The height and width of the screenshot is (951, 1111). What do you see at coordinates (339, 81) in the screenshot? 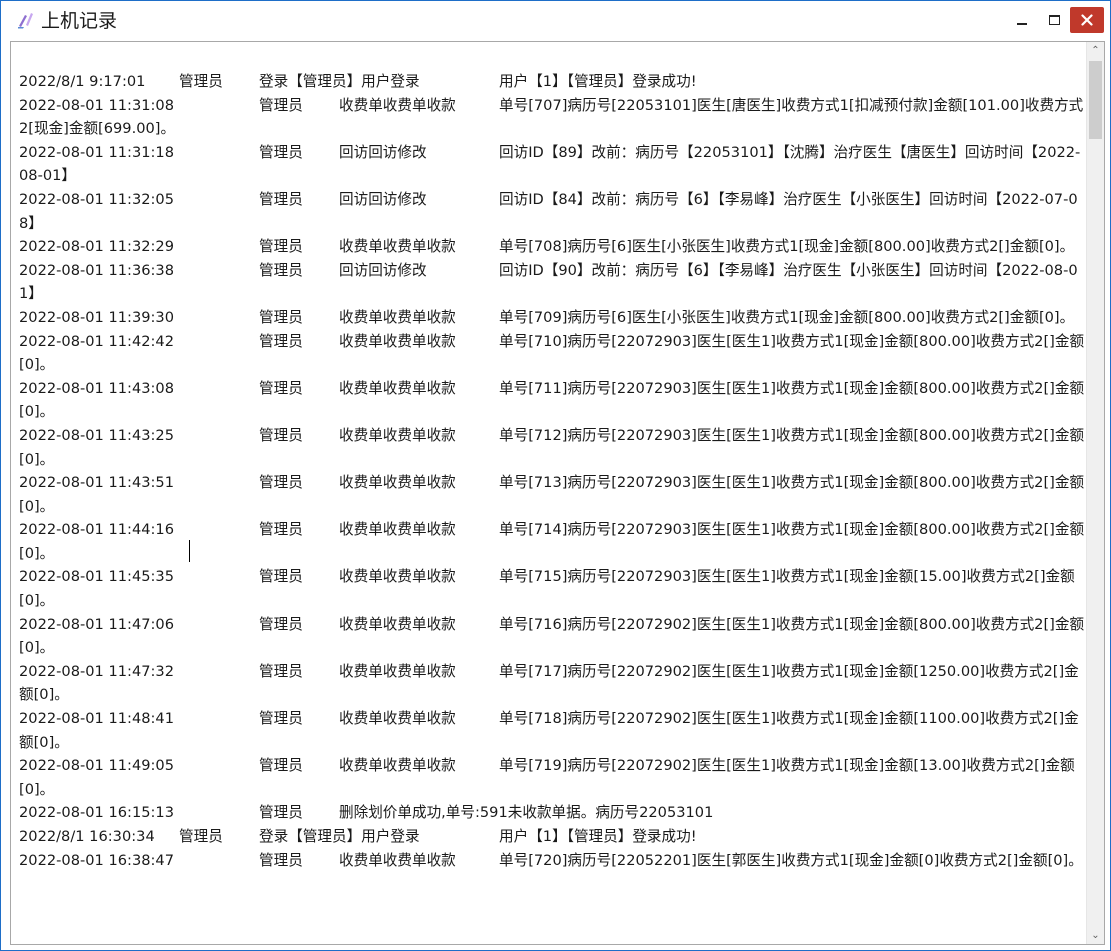
I see `log-module: 登录【管理员】用户登录` at bounding box center [339, 81].